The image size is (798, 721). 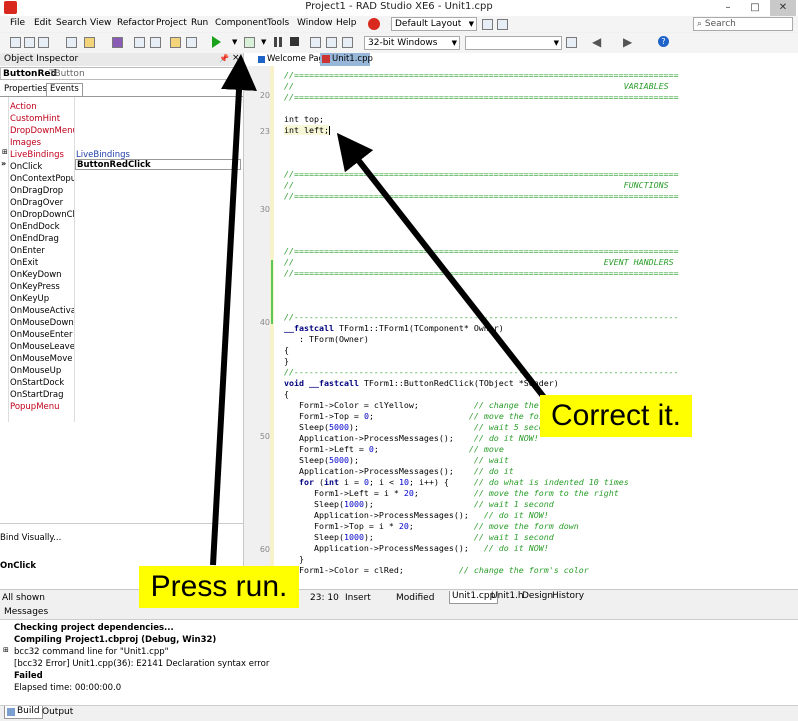 What do you see at coordinates (219, 587) in the screenshot?
I see `callout-press-run: Press run.` at bounding box center [219, 587].